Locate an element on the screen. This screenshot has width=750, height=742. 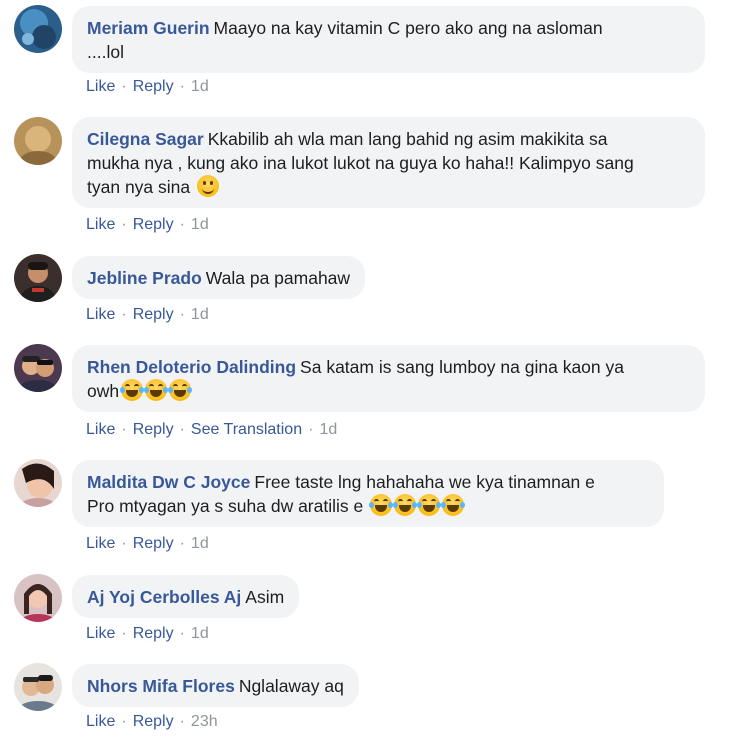
comment-author: Maldita Dw C Joyce is located at coordinates (168, 482).